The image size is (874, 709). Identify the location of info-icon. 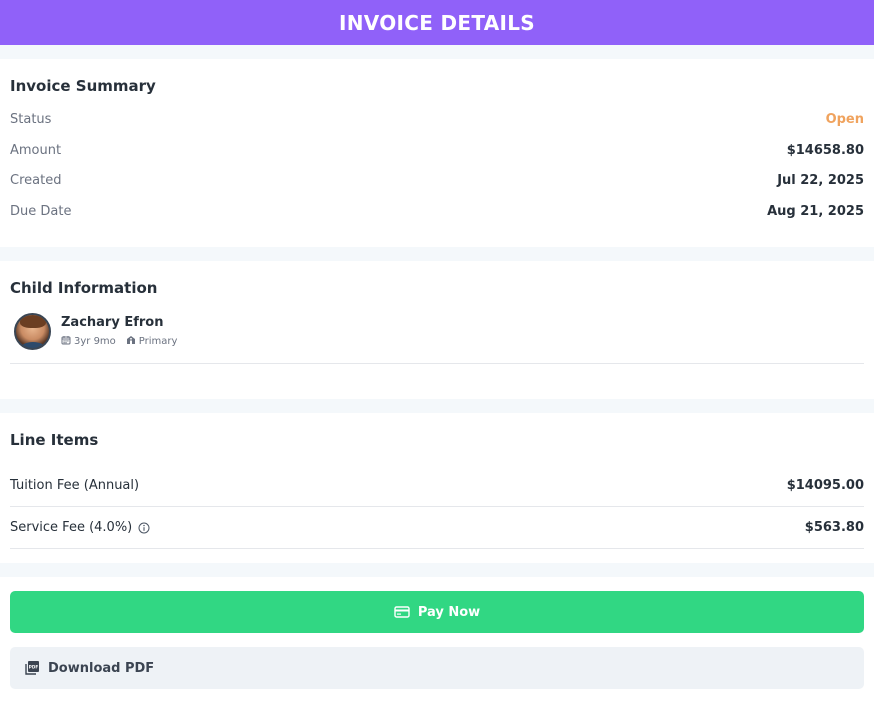
(144, 528).